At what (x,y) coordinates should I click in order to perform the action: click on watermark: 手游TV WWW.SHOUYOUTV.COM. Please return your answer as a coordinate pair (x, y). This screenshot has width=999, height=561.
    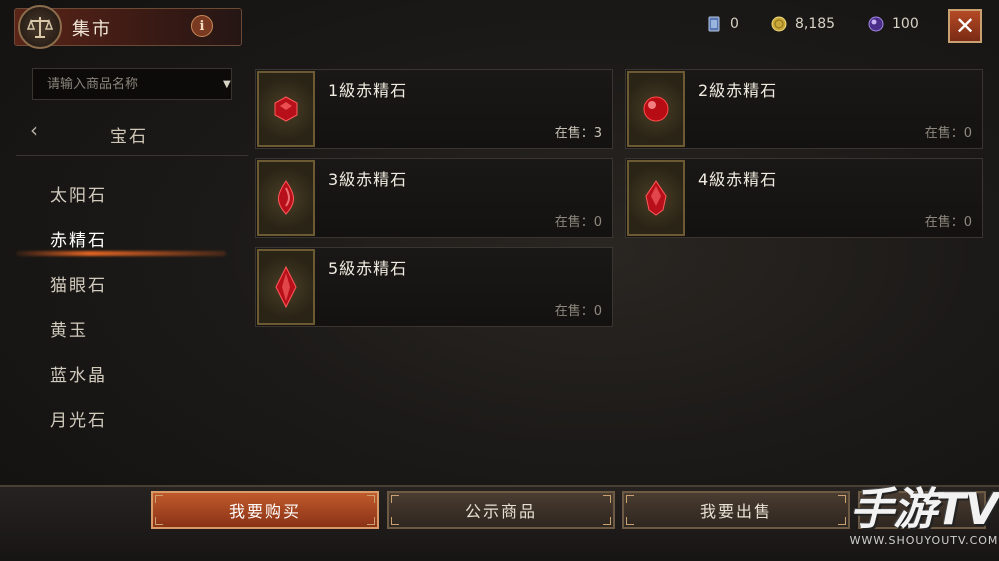
    Looking at the image, I should click on (924, 521).